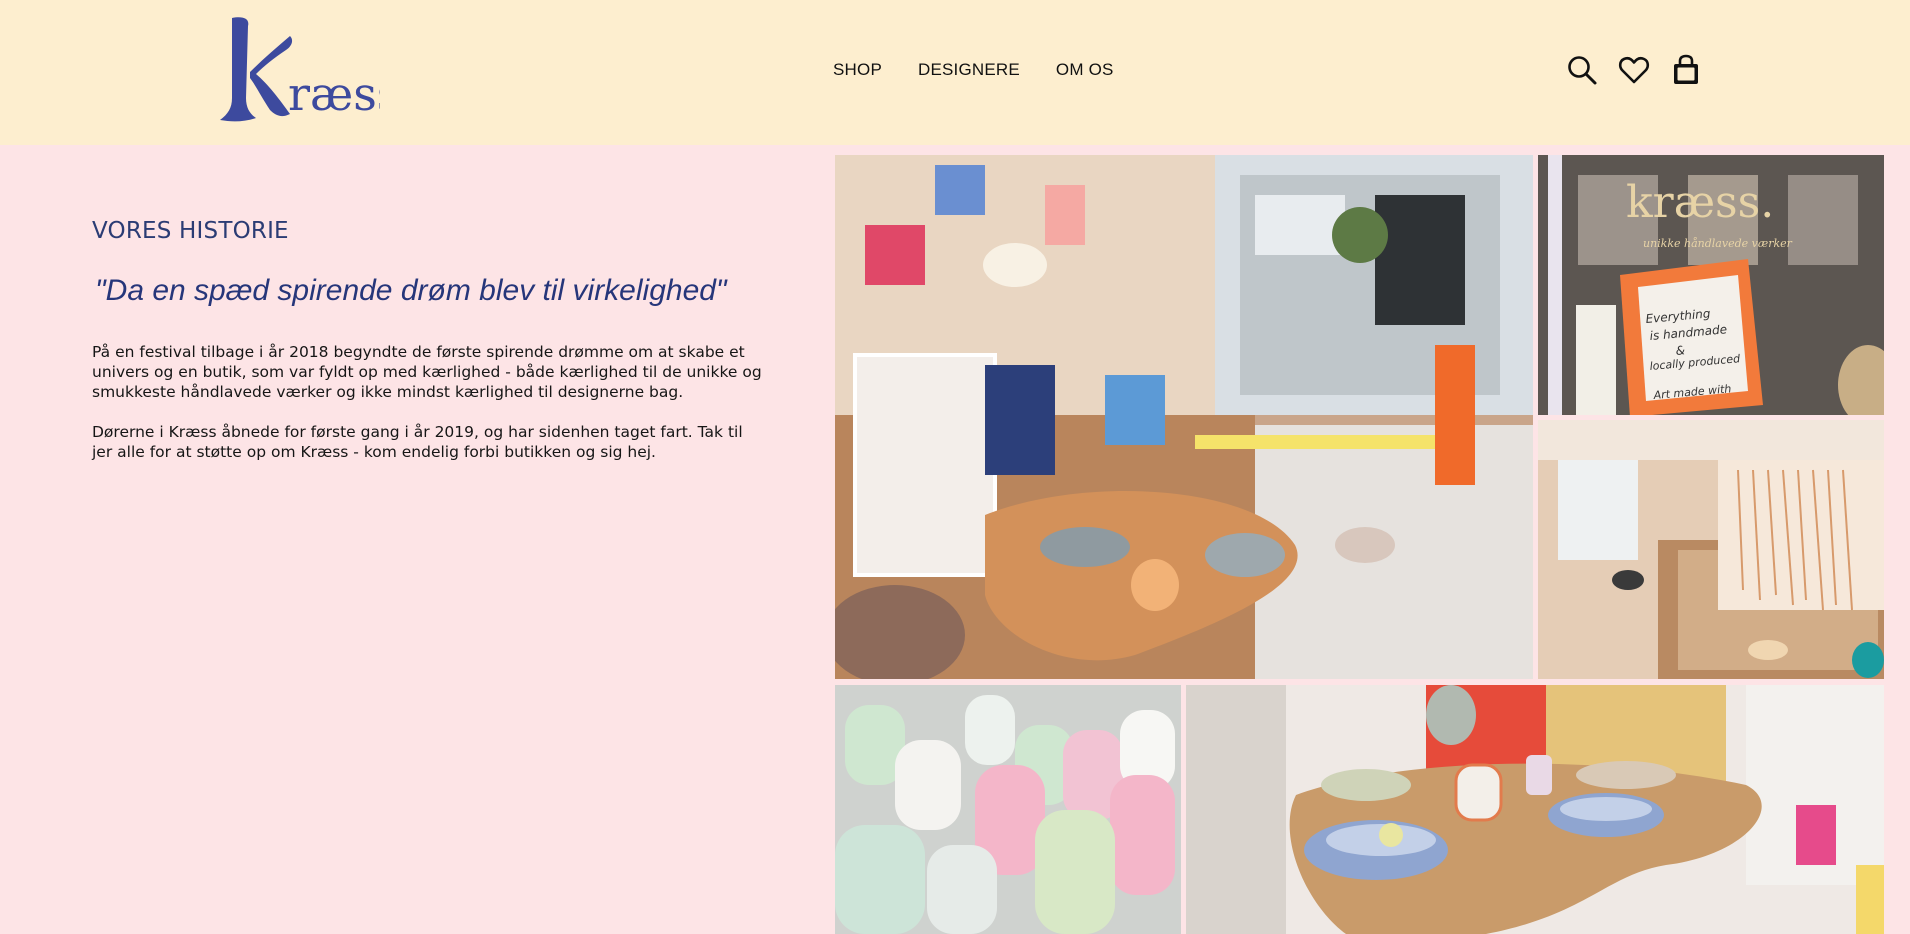 Image resolution: width=1910 pixels, height=934 pixels. Describe the element at coordinates (1718, 243) in the screenshot. I see `window-sign-subtext: unikke håndlavede værker` at that location.